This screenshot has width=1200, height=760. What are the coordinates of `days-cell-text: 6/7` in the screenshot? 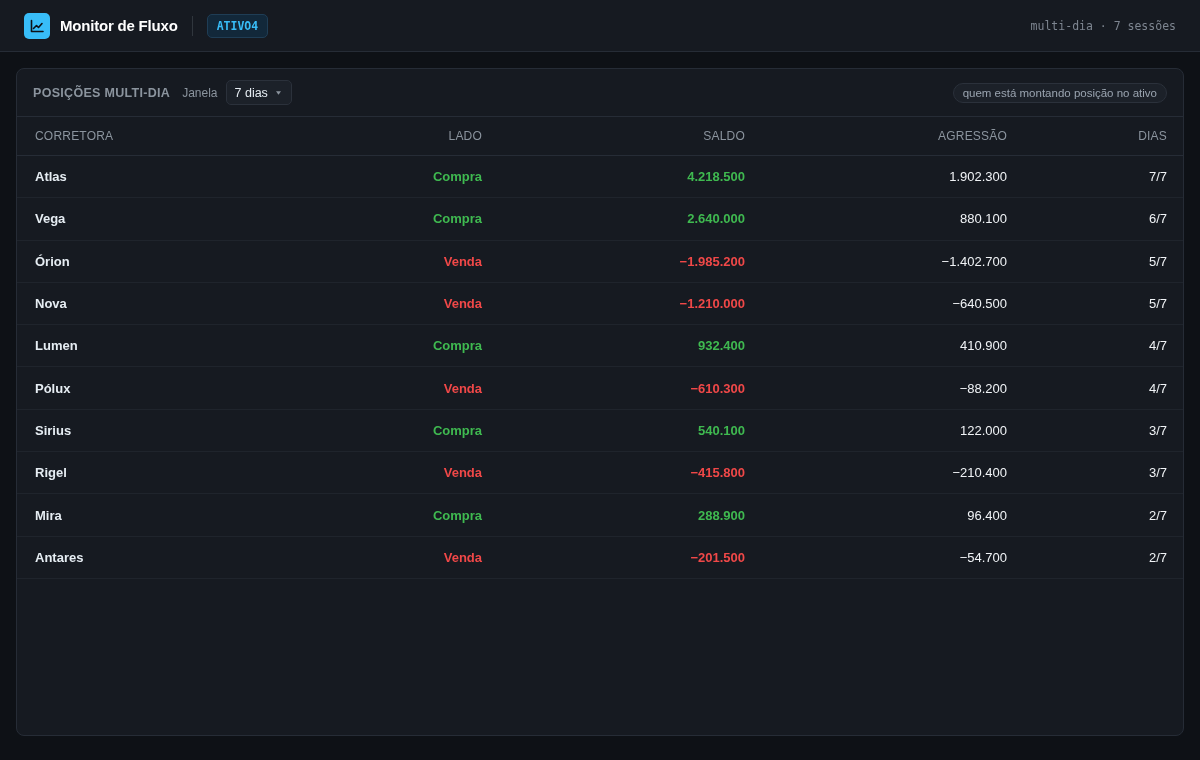 It's located at (1157, 219).